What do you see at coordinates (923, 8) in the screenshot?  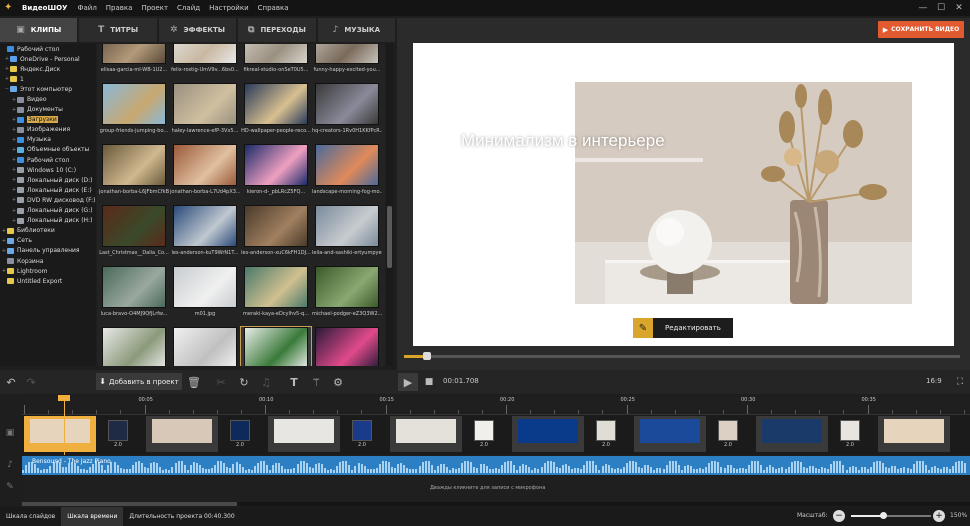 I see `minimize-icon: —` at bounding box center [923, 8].